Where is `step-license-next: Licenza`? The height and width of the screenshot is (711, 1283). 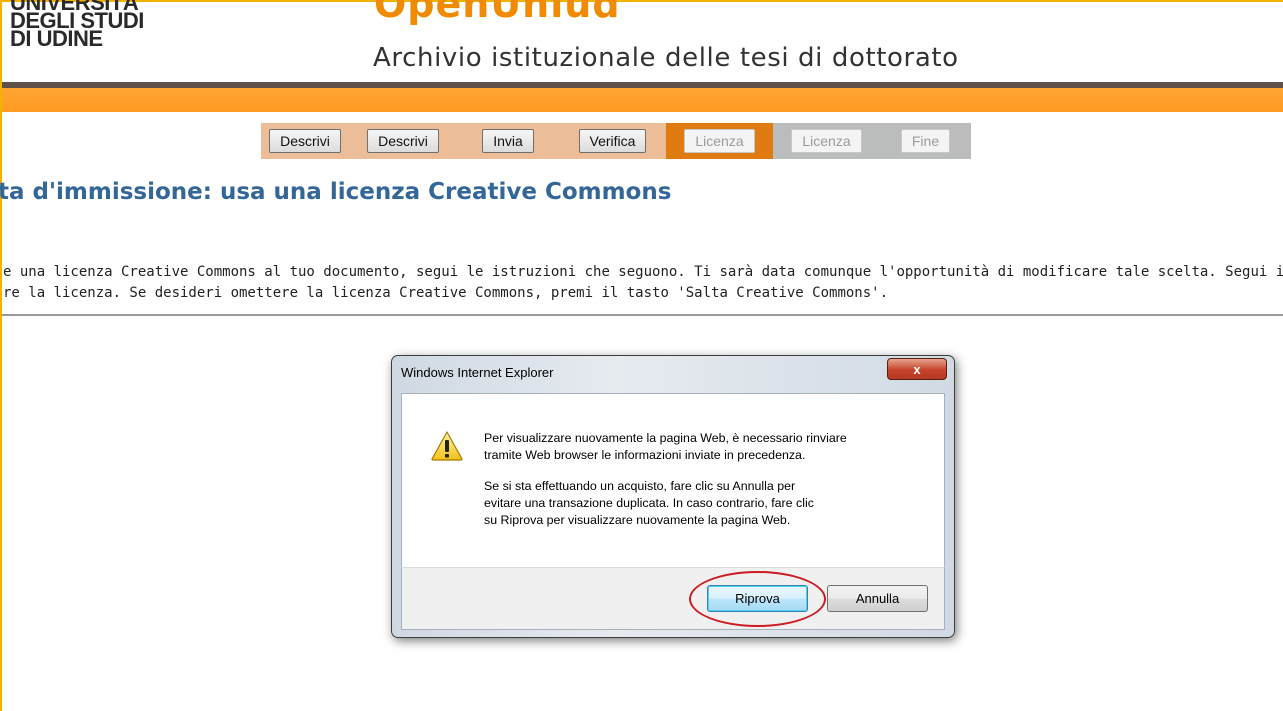
step-license-next: Licenza is located at coordinates (826, 141).